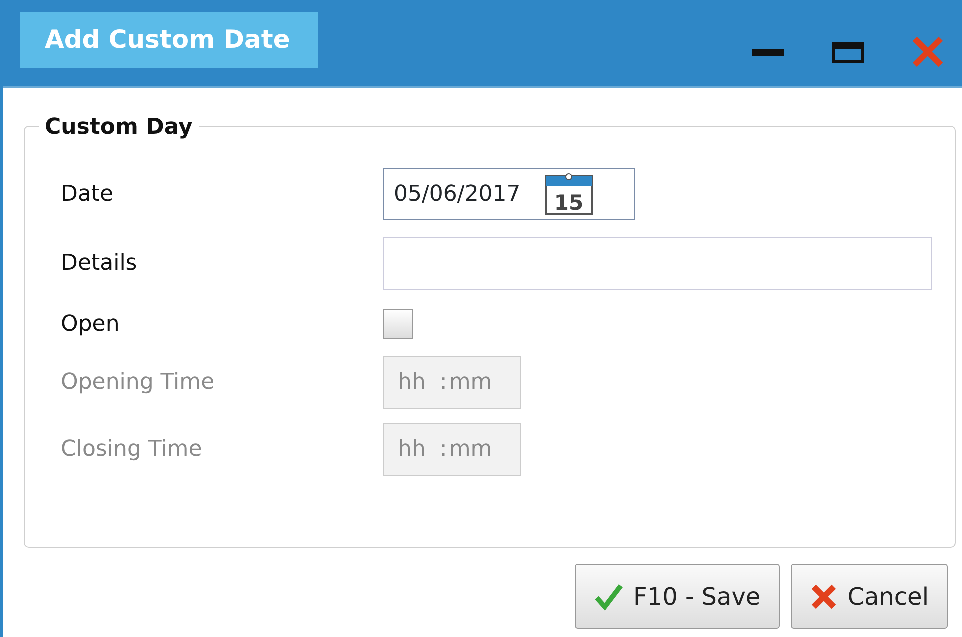 This screenshot has width=962, height=637. I want to click on cancel-button: Cancel, so click(869, 596).